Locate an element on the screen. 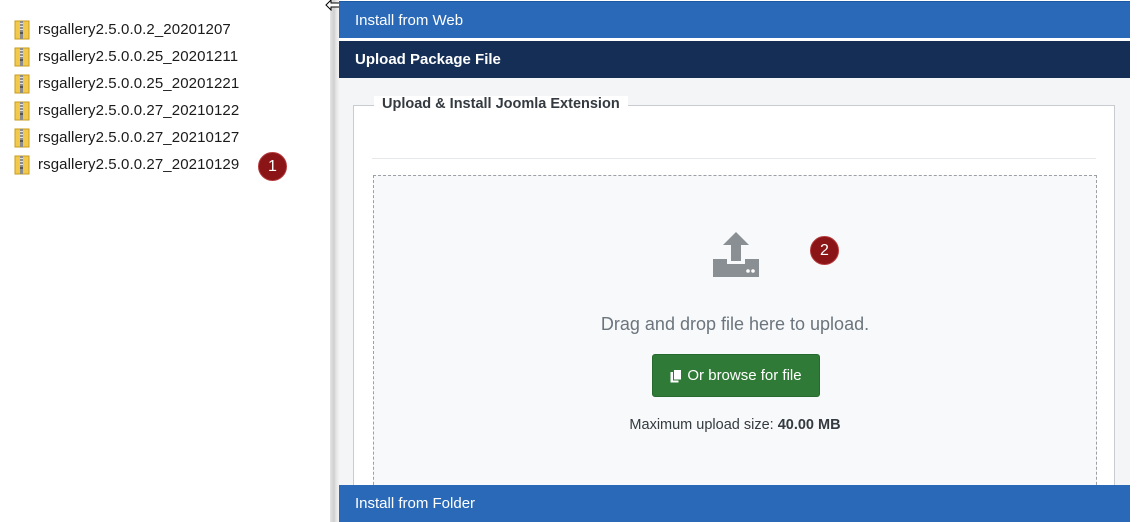  max-upload-label: Maximum upload size: is located at coordinates (701, 425).